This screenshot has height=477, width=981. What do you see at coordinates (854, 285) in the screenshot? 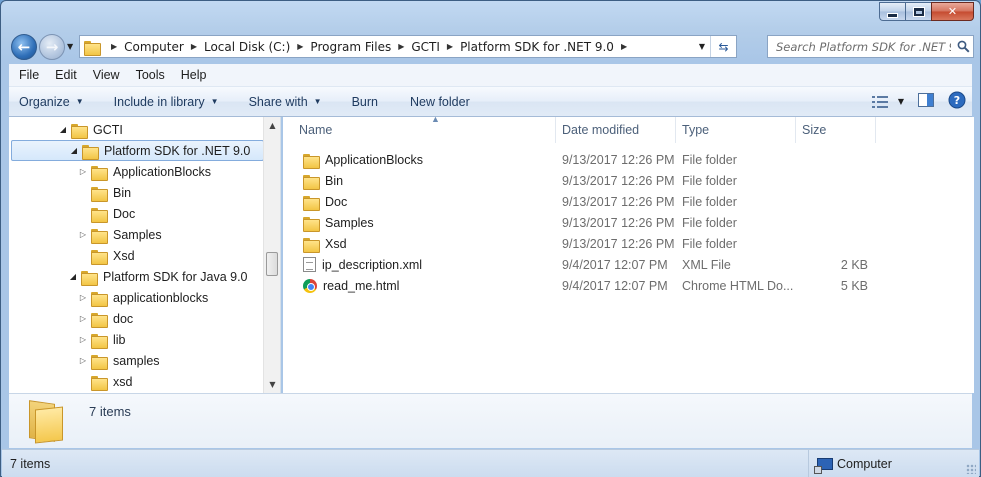
I see `file-size: 5 KB` at bounding box center [854, 285].